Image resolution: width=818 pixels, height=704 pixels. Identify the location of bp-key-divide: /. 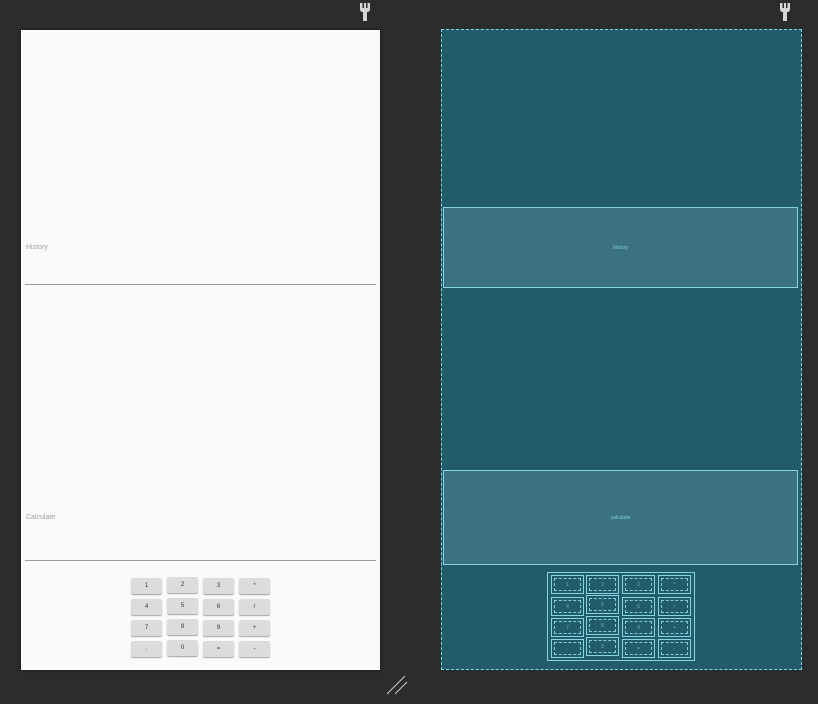
(674, 606).